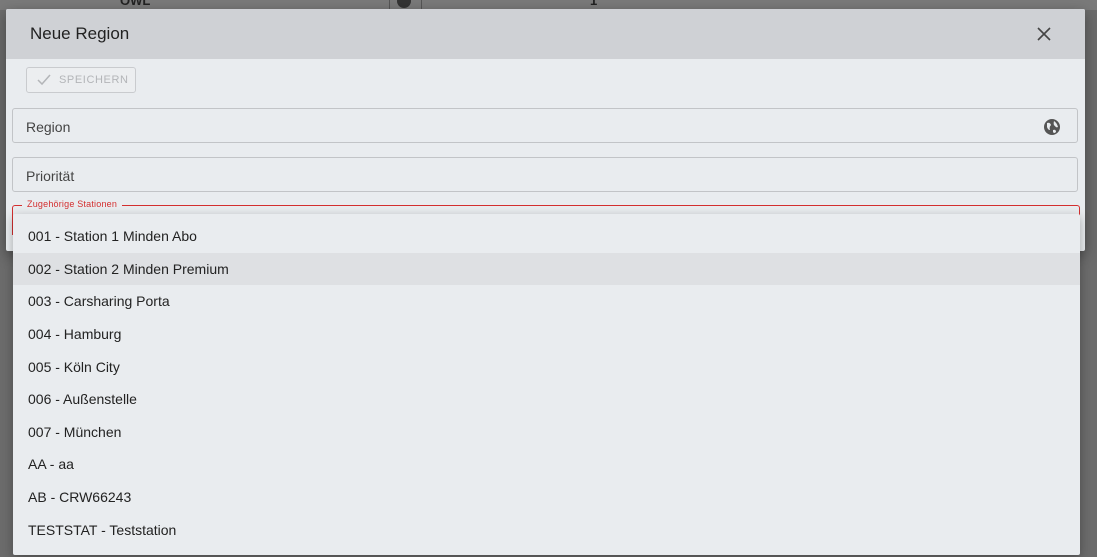 The width and height of the screenshot is (1097, 557). What do you see at coordinates (545, 81) in the screenshot?
I see `dialog-toolbar: SPEICHERN` at bounding box center [545, 81].